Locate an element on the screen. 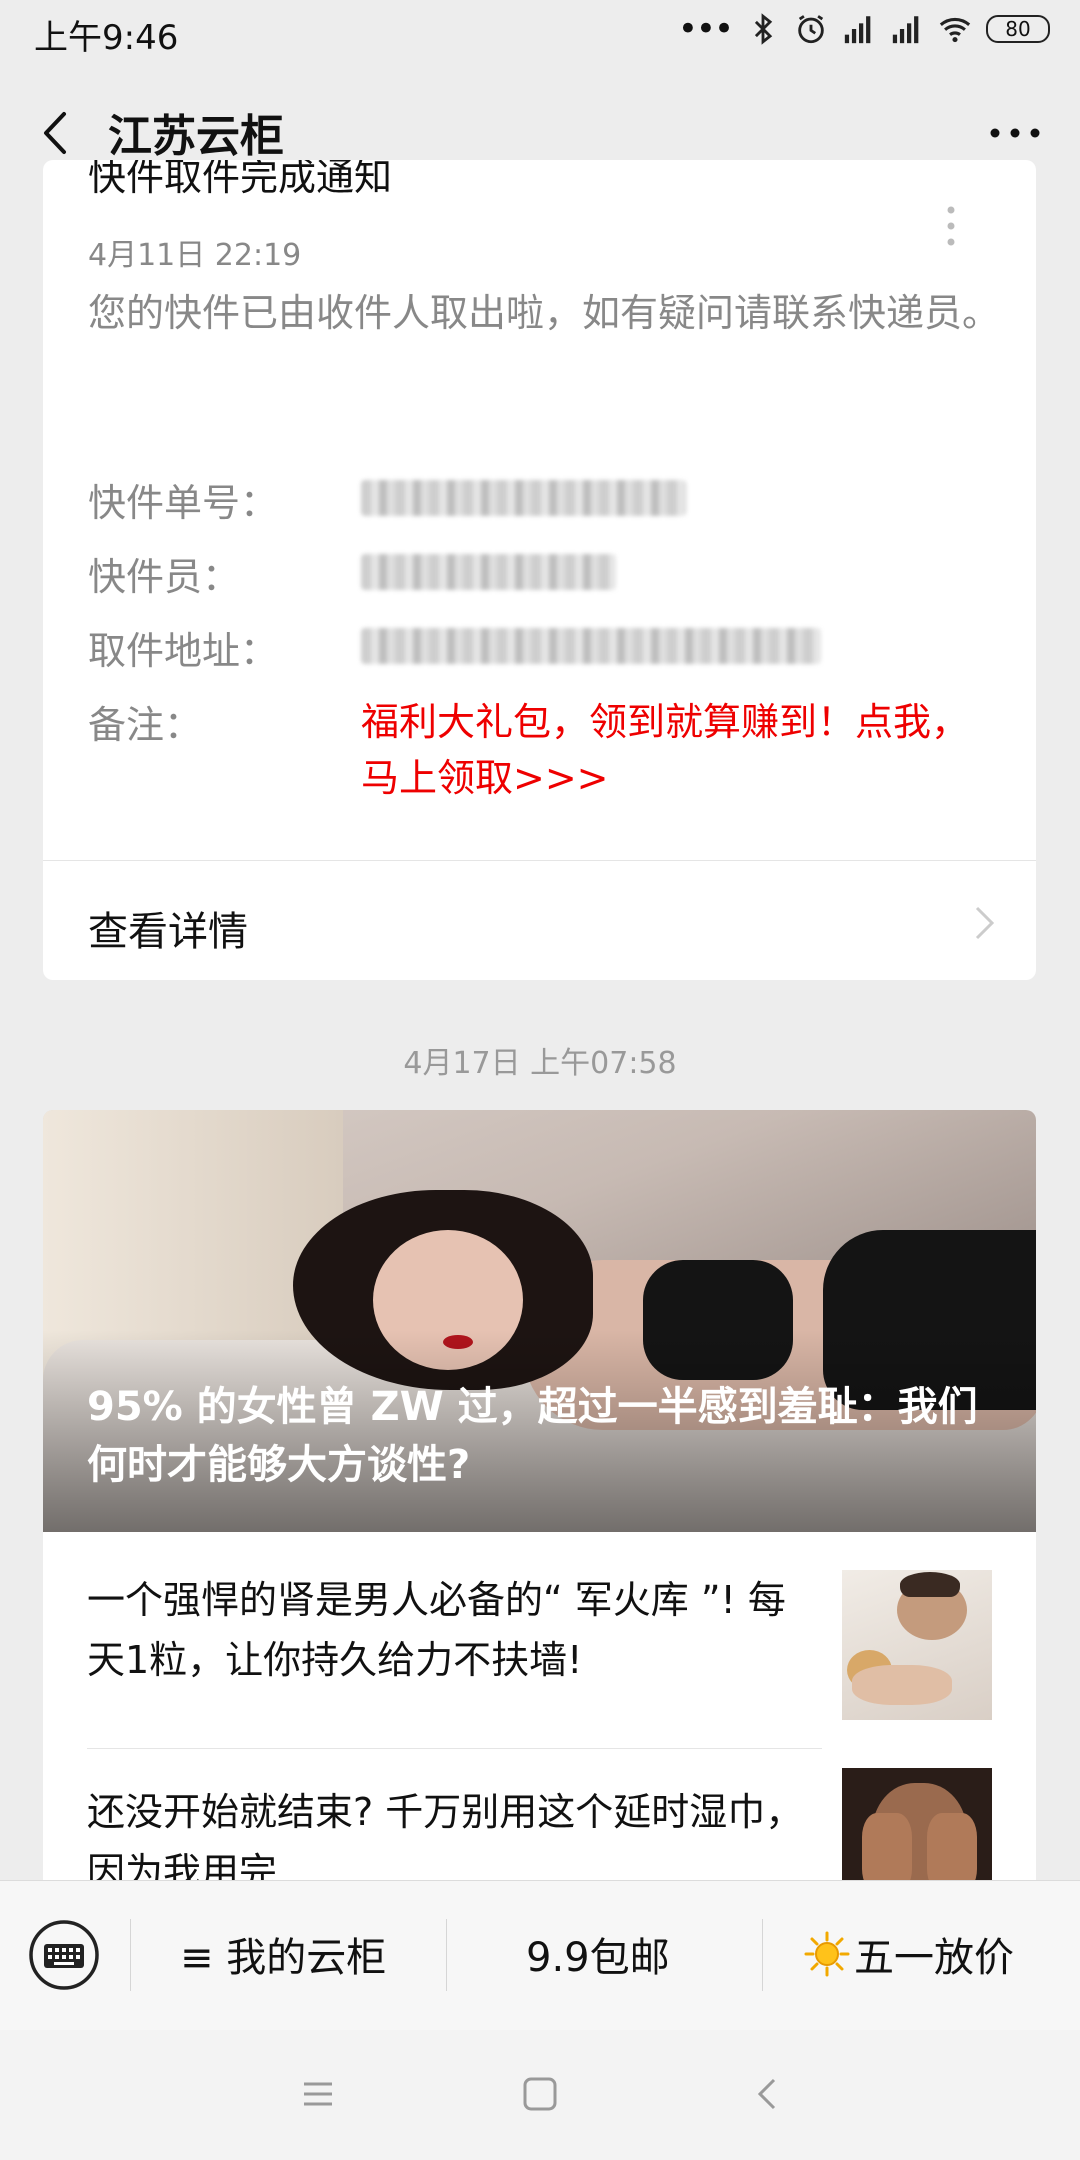  keyboard-icon is located at coordinates (64, 1955).